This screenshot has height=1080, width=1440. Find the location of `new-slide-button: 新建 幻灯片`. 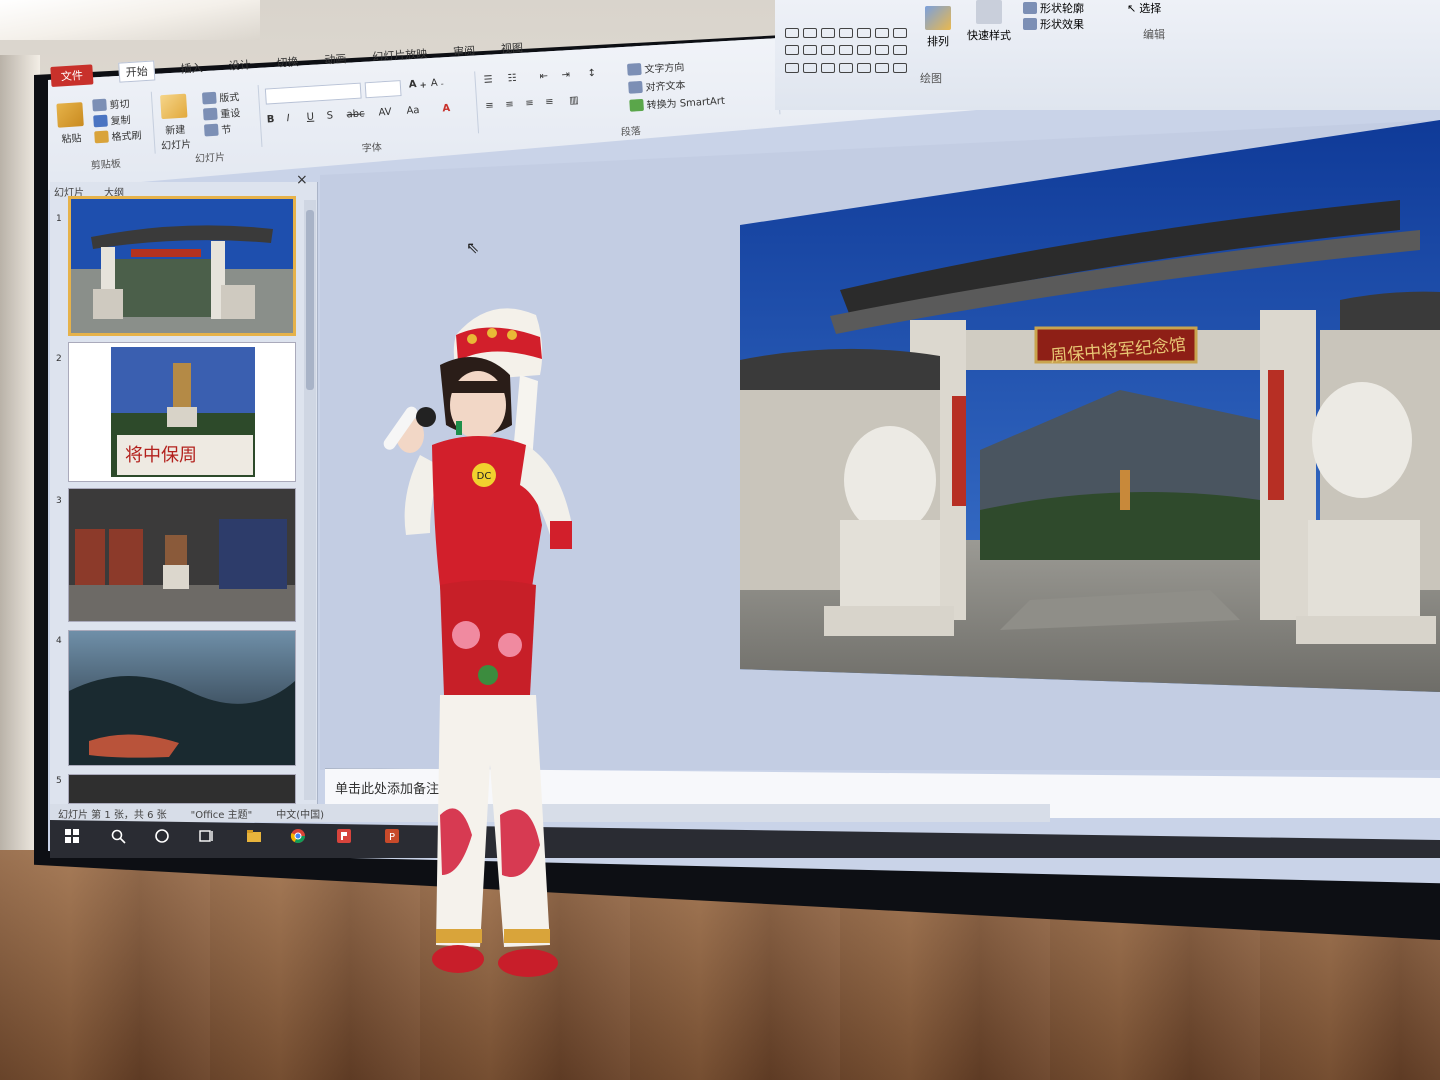

new-slide-button: 新建 幻灯片 is located at coordinates (175, 122).